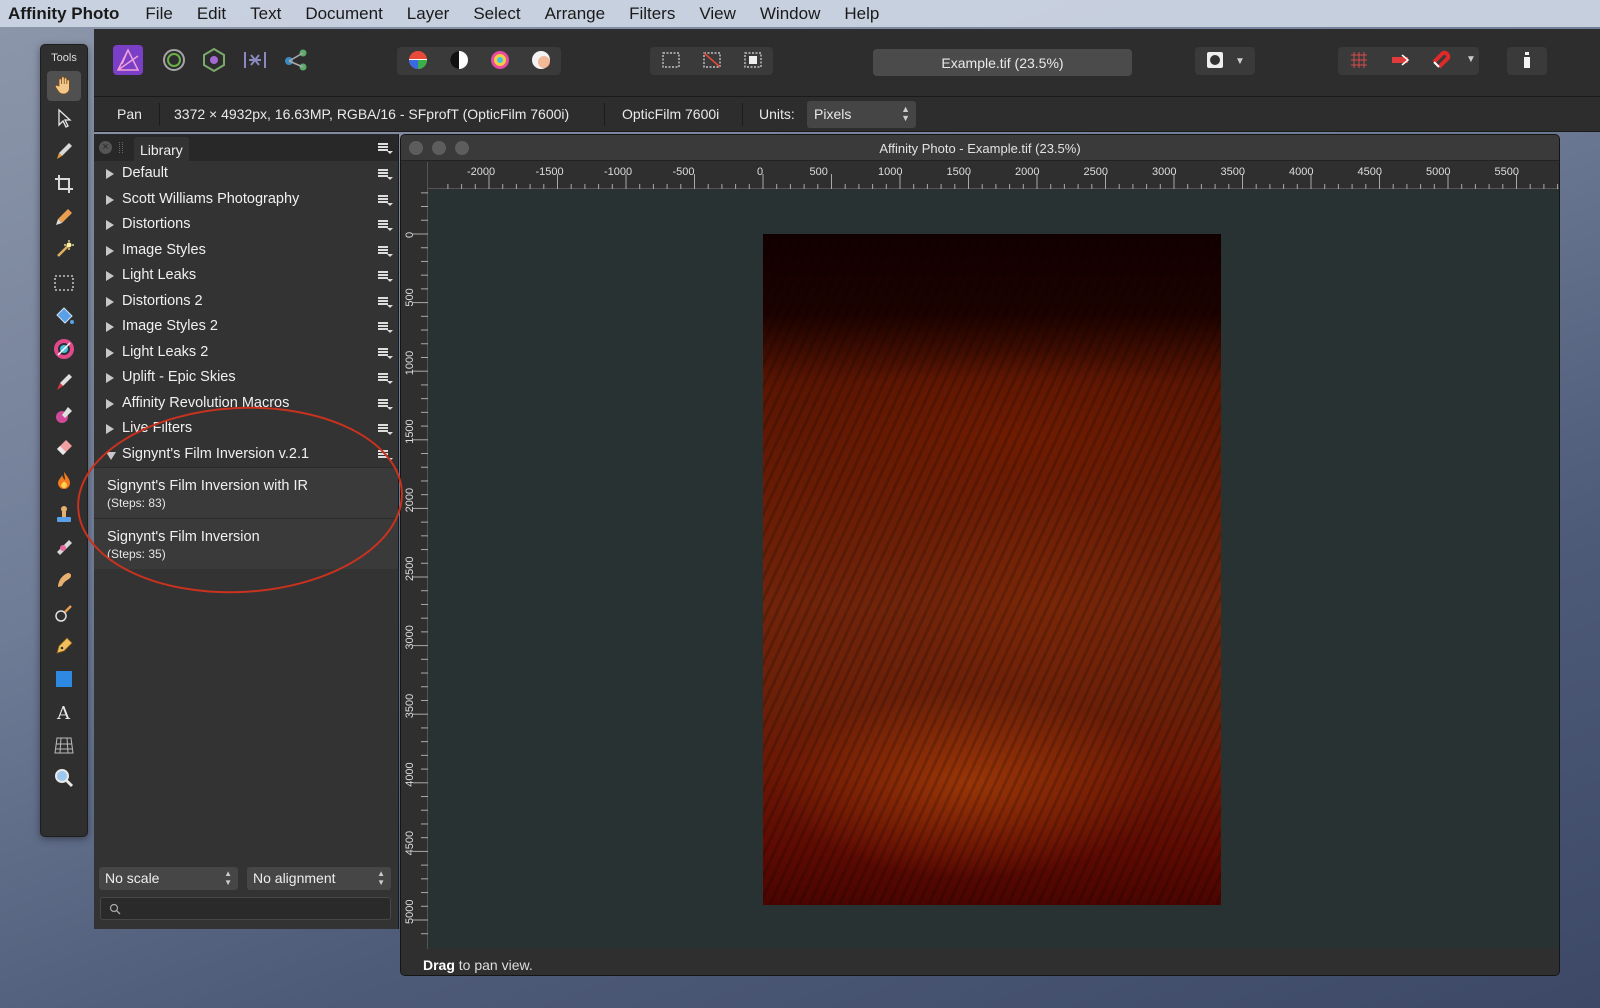 The width and height of the screenshot is (1600, 1008). What do you see at coordinates (861, 14) in the screenshot?
I see `menu-help: Help` at bounding box center [861, 14].